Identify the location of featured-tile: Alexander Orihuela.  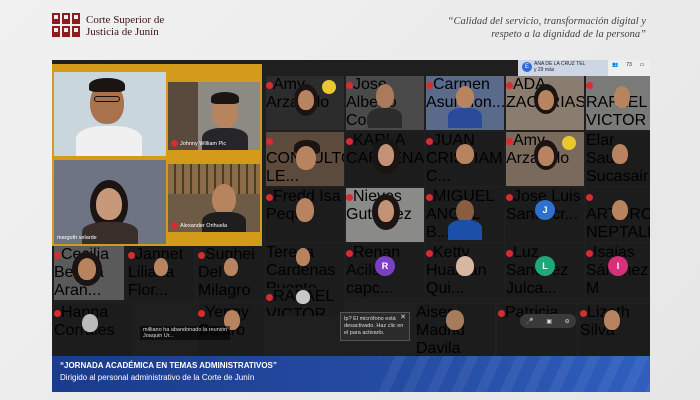
(214, 198).